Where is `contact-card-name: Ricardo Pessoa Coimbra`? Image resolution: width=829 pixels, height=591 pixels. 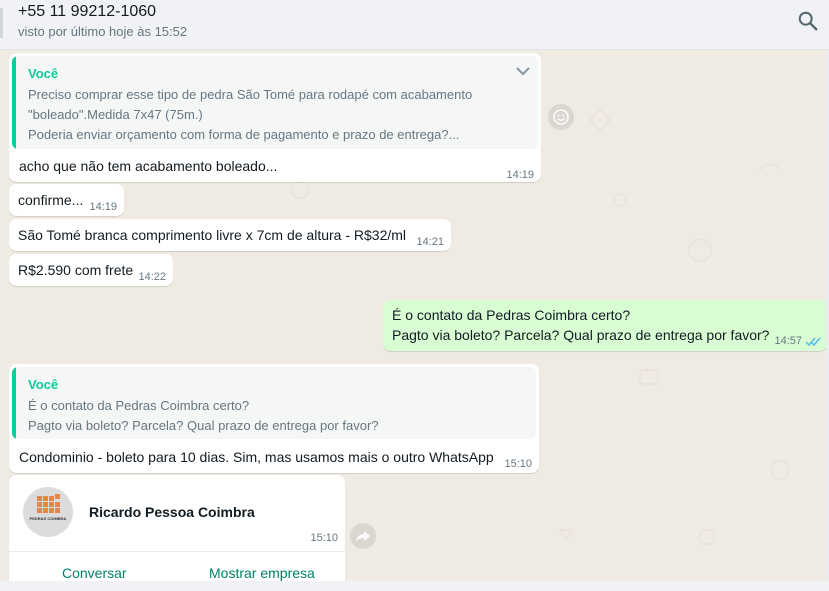
contact-card-name: Ricardo Pessoa Coimbra is located at coordinates (172, 512).